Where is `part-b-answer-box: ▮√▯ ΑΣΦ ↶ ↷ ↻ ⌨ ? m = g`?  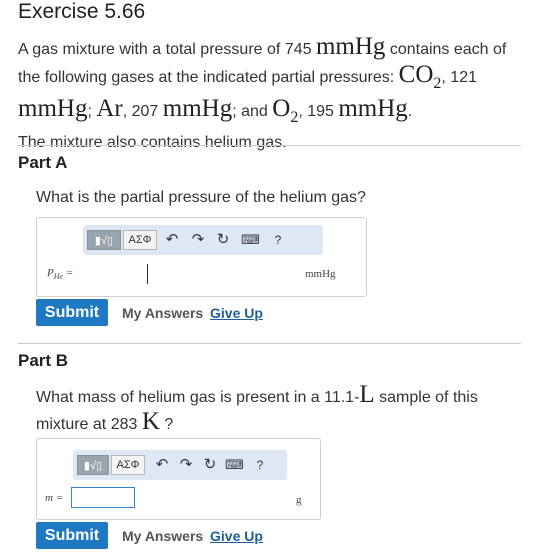 part-b-answer-box: ▮√▯ ΑΣΦ ↶ ↷ ↻ ⌨ ? m = g is located at coordinates (178, 479).